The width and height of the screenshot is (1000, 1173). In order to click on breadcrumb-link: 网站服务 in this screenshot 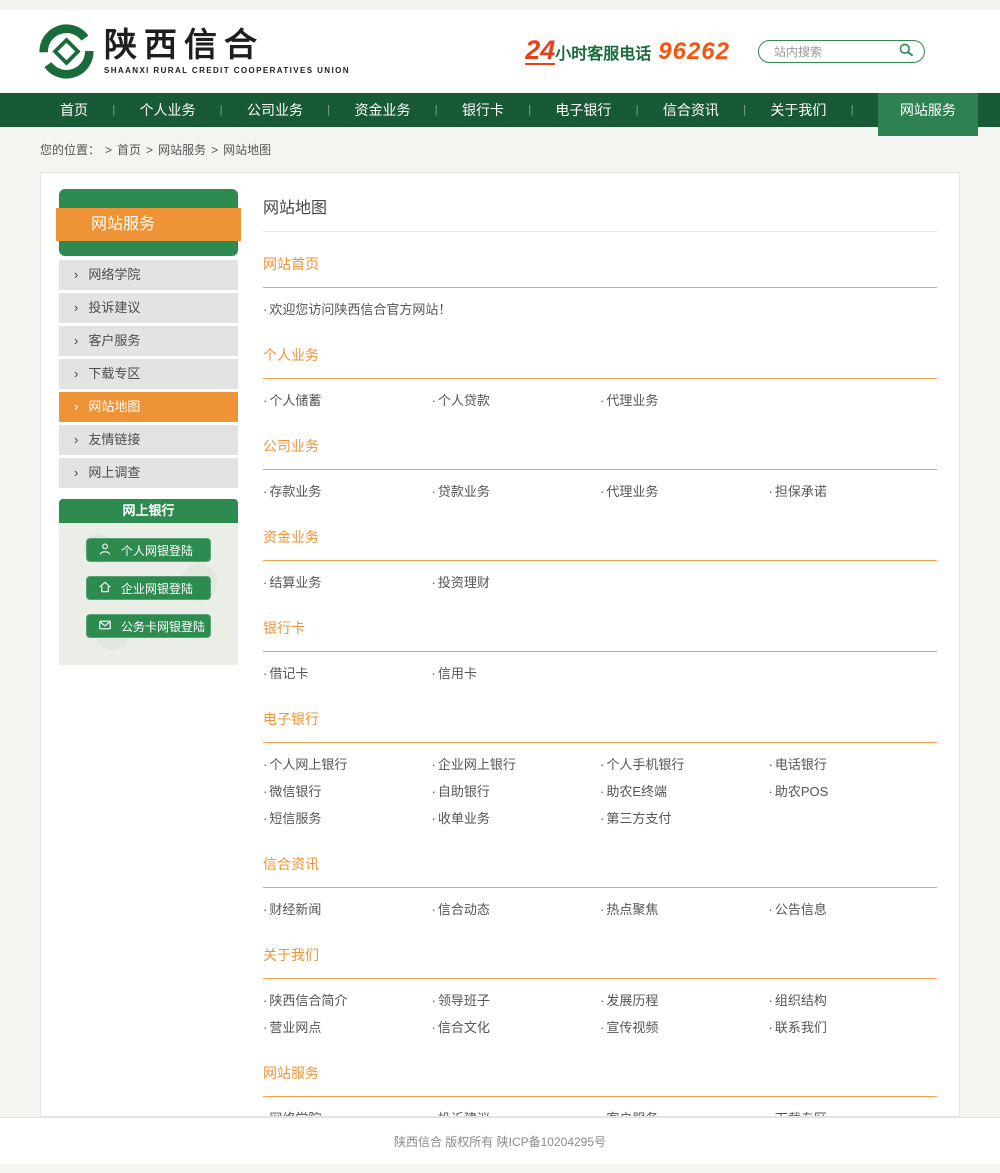, I will do `click(182, 150)`.